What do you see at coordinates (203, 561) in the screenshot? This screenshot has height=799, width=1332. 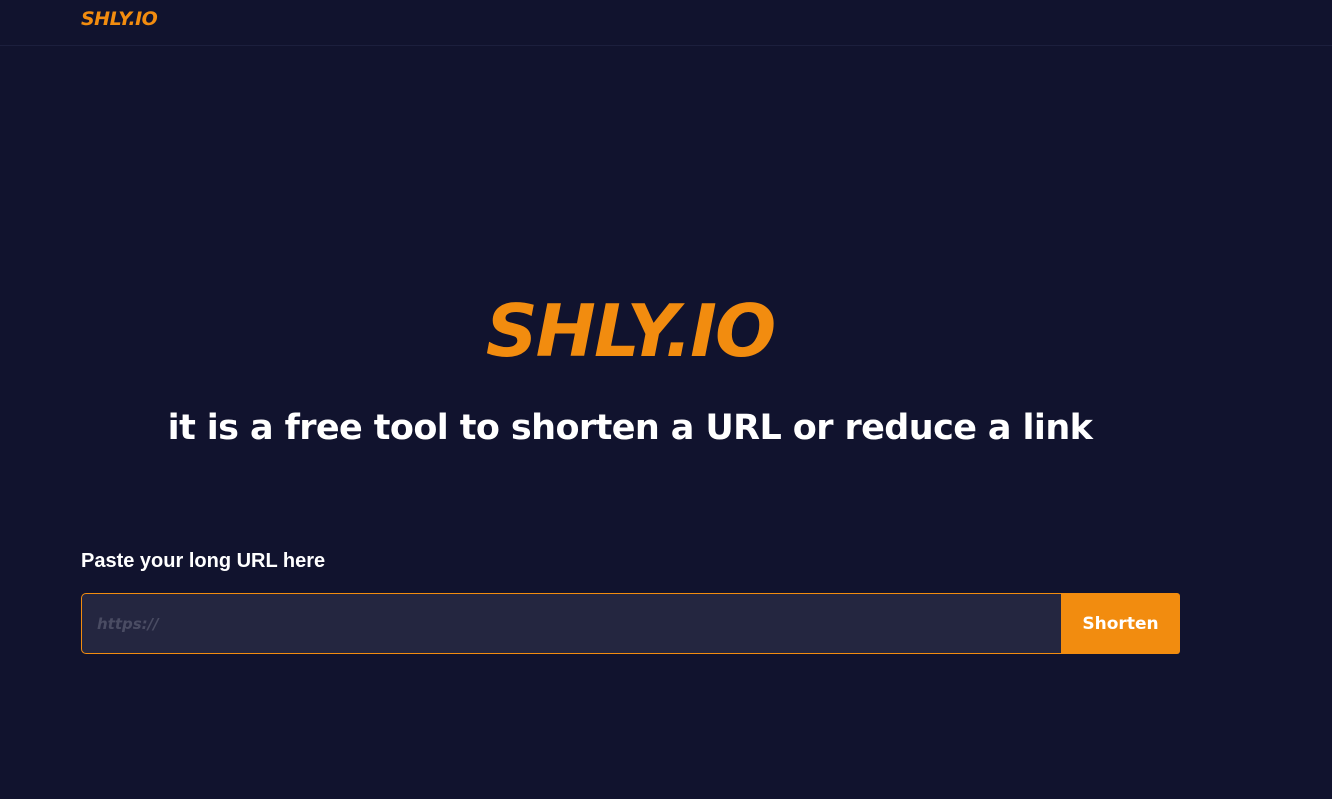 I see `url-input-label: Paste your long URL here` at bounding box center [203, 561].